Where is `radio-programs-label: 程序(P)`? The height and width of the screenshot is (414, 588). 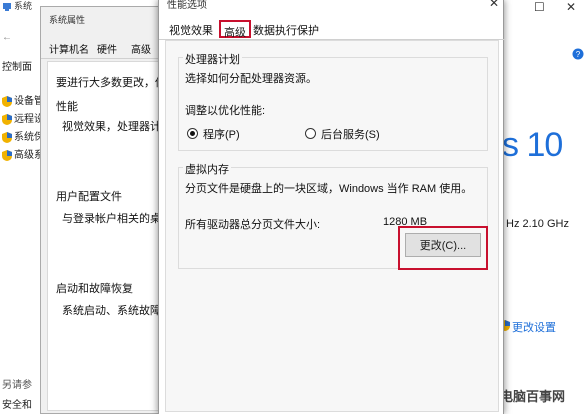
radio-programs-label: 程序(P) is located at coordinates (221, 134).